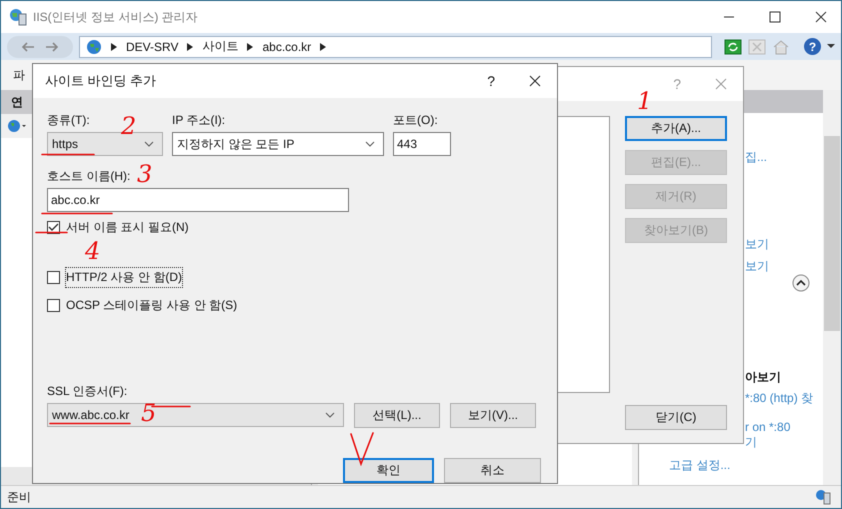  What do you see at coordinates (19, 75) in the screenshot?
I see `menu-item: 파` at bounding box center [19, 75].